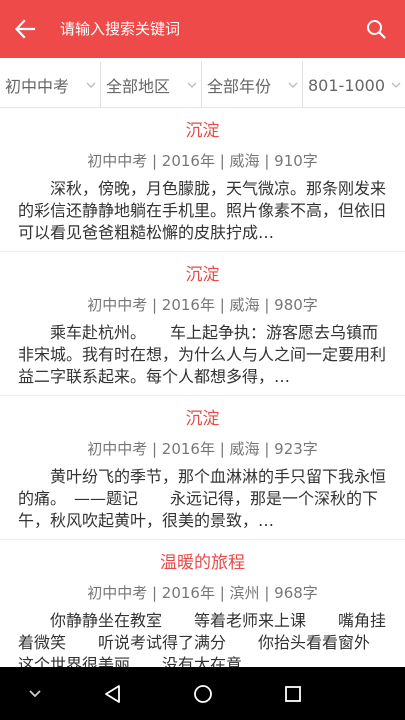  I want to click on filter-category: 初中中考, so click(50, 85).